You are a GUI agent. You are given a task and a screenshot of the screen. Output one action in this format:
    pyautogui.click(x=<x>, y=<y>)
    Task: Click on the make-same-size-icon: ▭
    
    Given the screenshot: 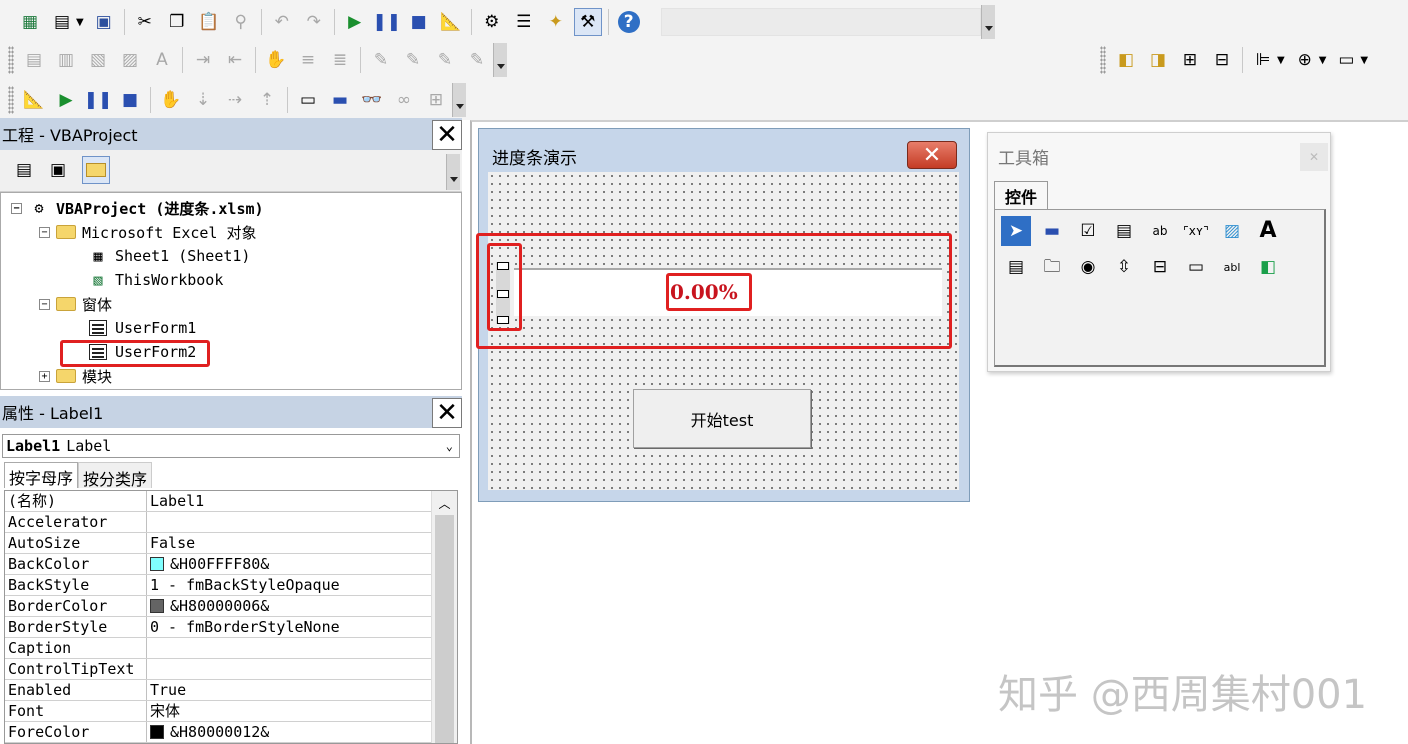 What is the action you would take?
    pyautogui.click(x=1346, y=60)
    